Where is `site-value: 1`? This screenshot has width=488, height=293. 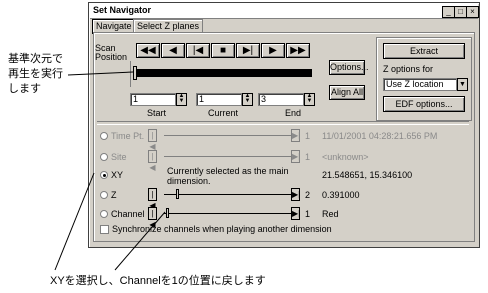 site-value: 1 is located at coordinates (308, 157).